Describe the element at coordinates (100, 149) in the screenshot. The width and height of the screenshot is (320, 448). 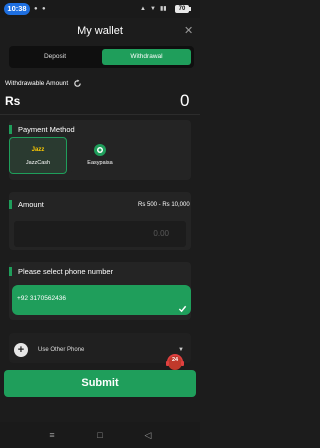
I see `easypaisa-logo` at that location.